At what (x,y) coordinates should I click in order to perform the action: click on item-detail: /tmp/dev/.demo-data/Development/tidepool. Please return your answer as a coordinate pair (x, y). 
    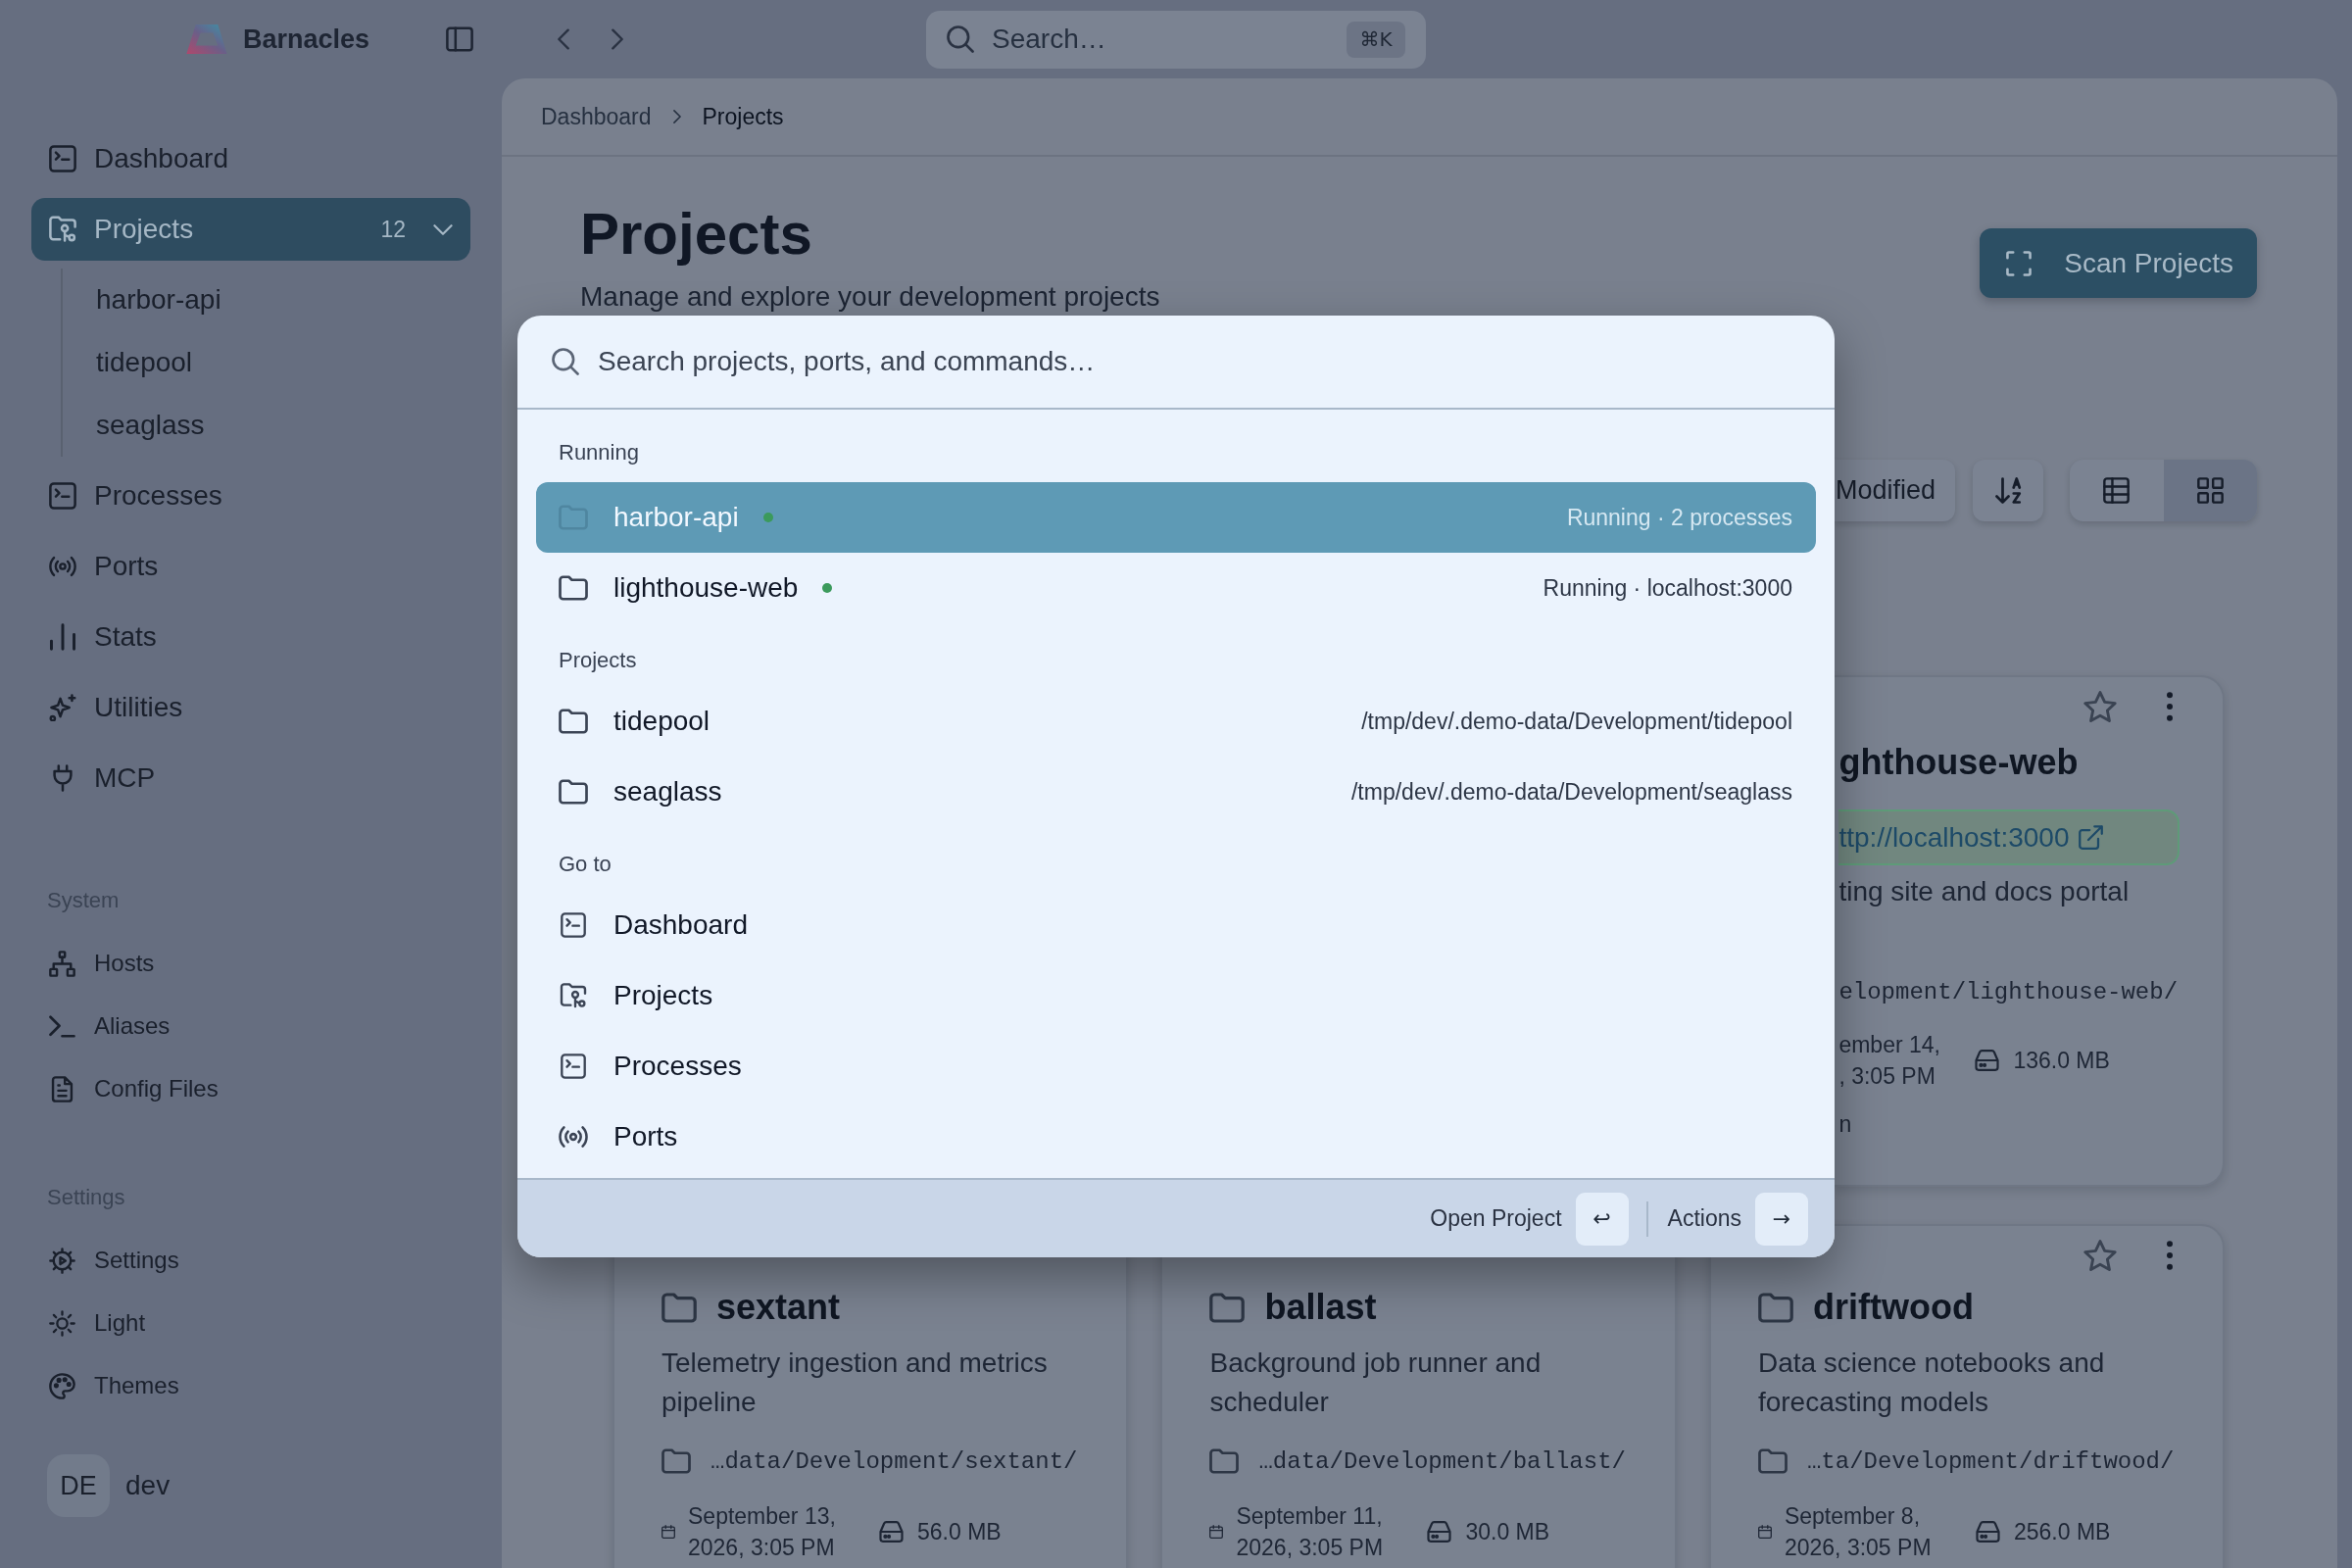
    Looking at the image, I should click on (1576, 721).